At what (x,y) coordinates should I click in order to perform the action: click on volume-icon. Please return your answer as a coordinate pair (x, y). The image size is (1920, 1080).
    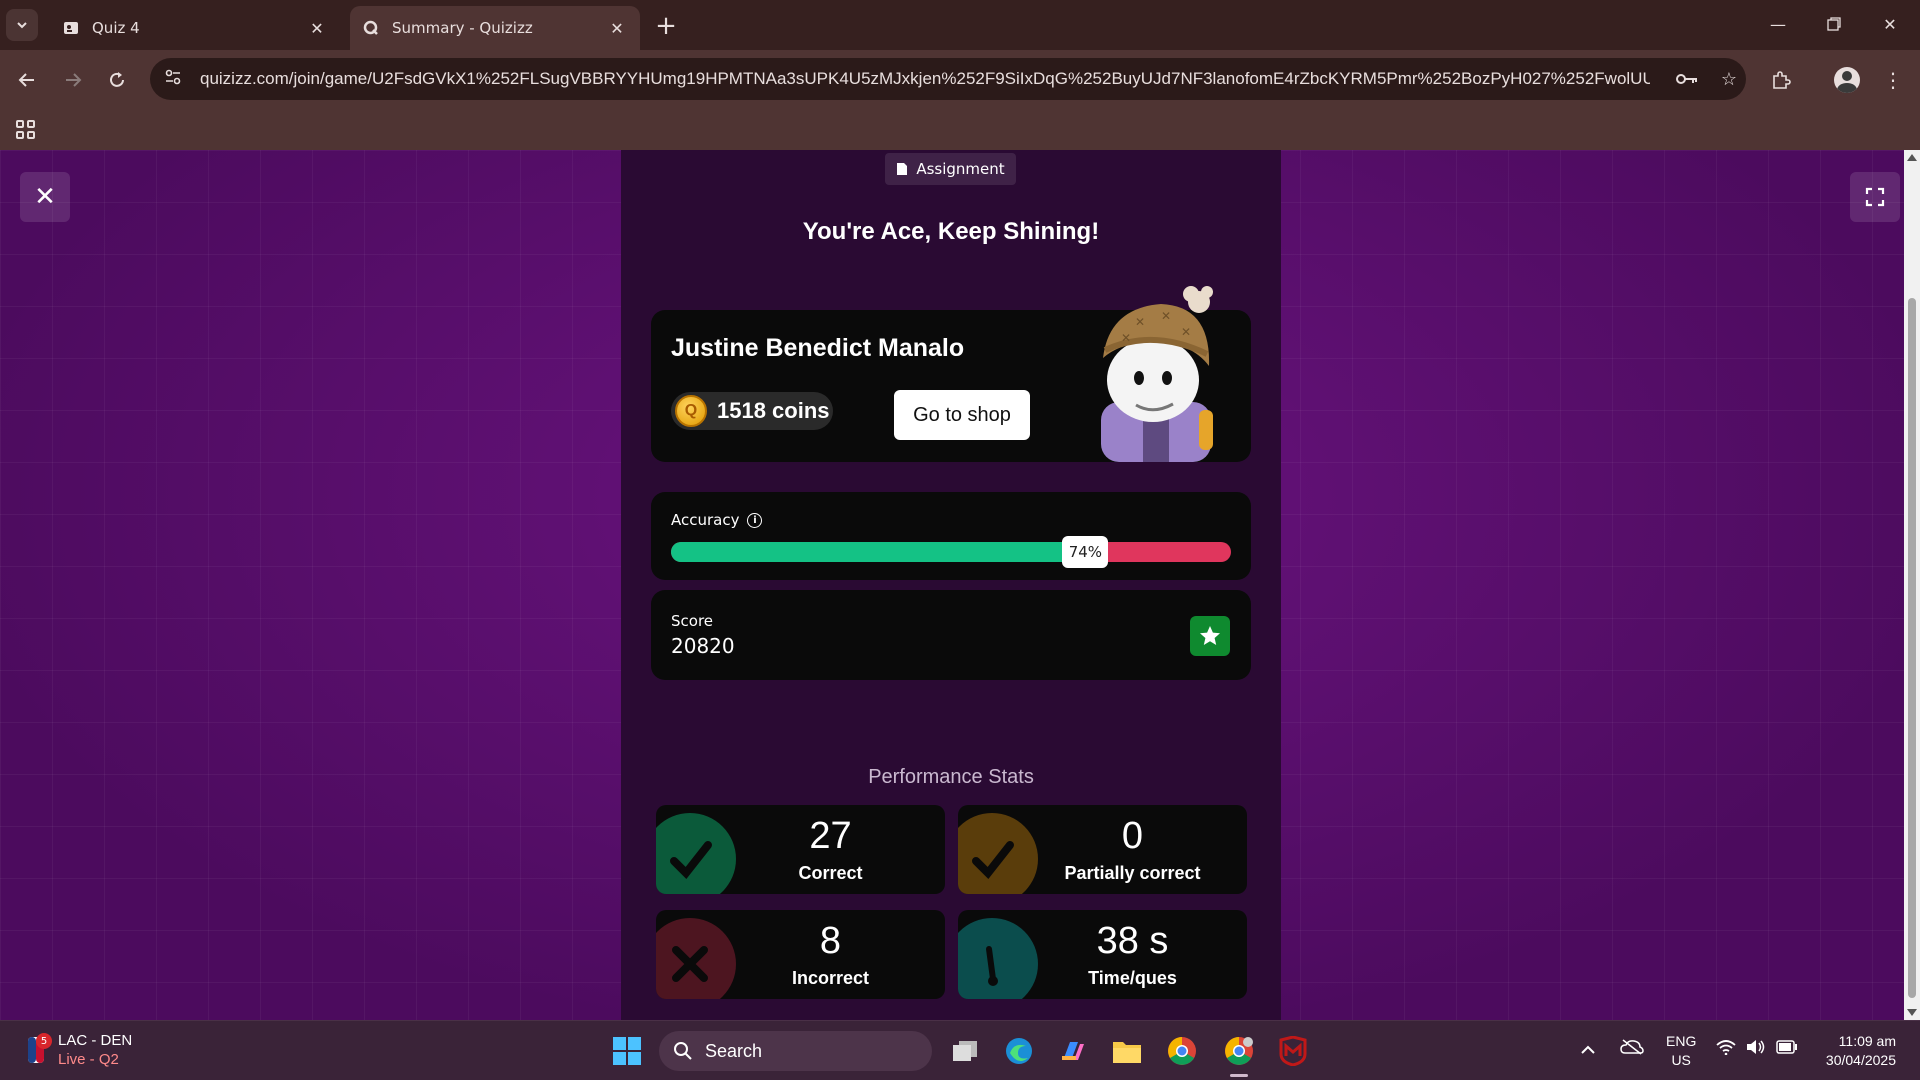
    Looking at the image, I should click on (1756, 1048).